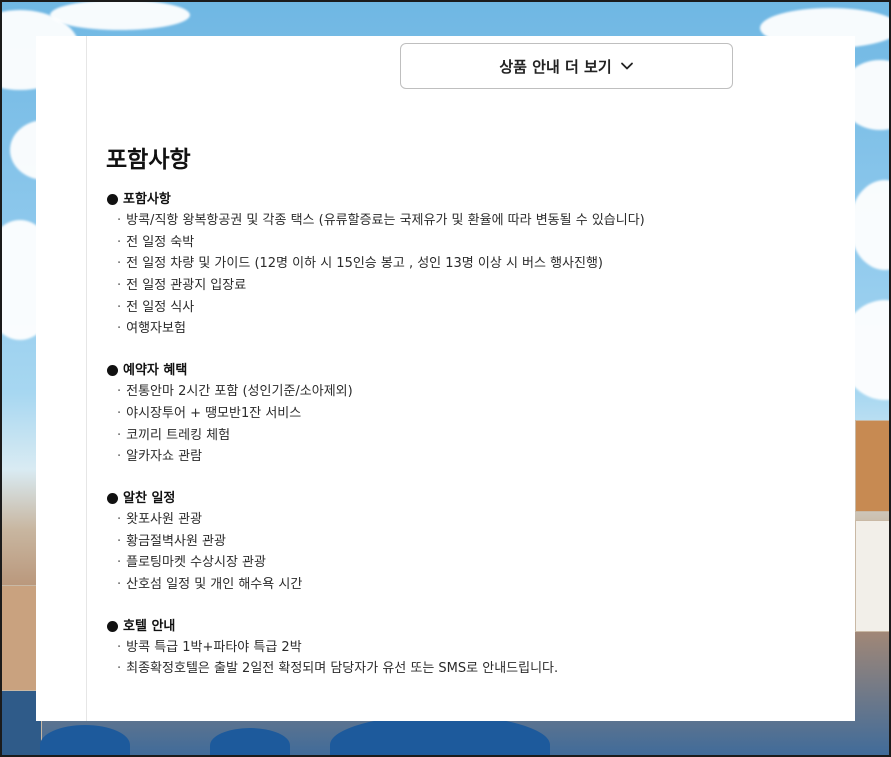 The width and height of the screenshot is (891, 757). I want to click on list-item: 전 일정 식사, so click(467, 308).